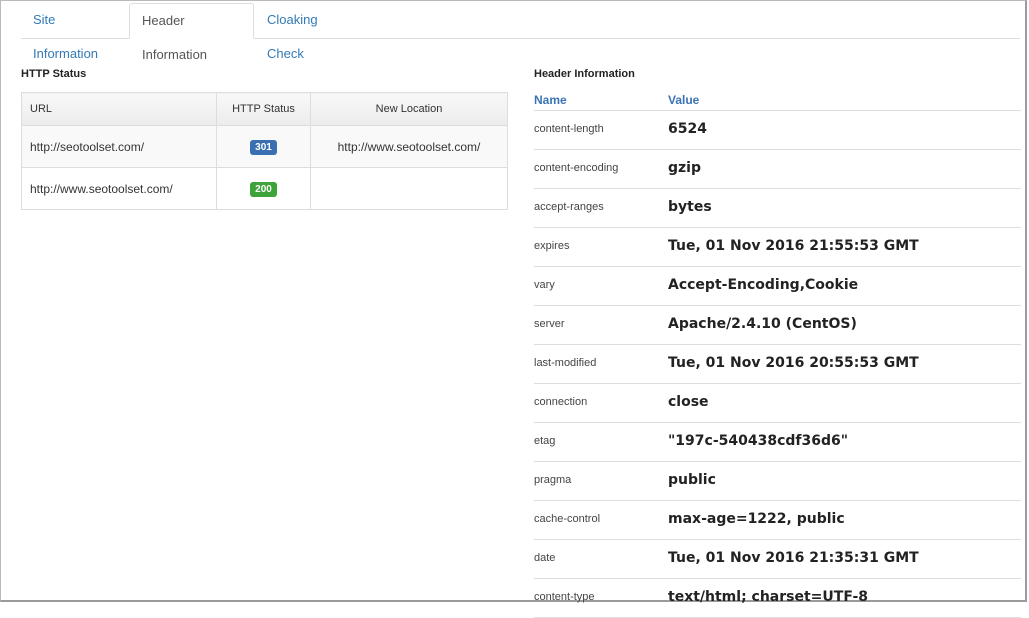 The image size is (1029, 618). I want to click on table-row: http://www.seotoolset.com/ 200, so click(264, 188).